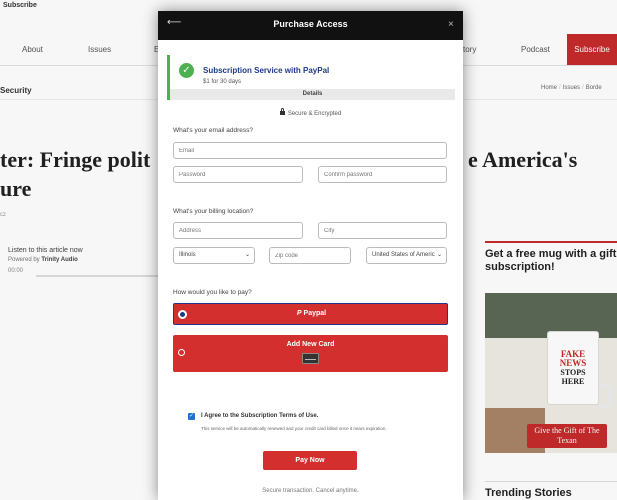 The height and width of the screenshot is (500, 617). Describe the element at coordinates (310, 491) in the screenshot. I see `footer-note: Secure transaction. Cancel anytime.` at that location.